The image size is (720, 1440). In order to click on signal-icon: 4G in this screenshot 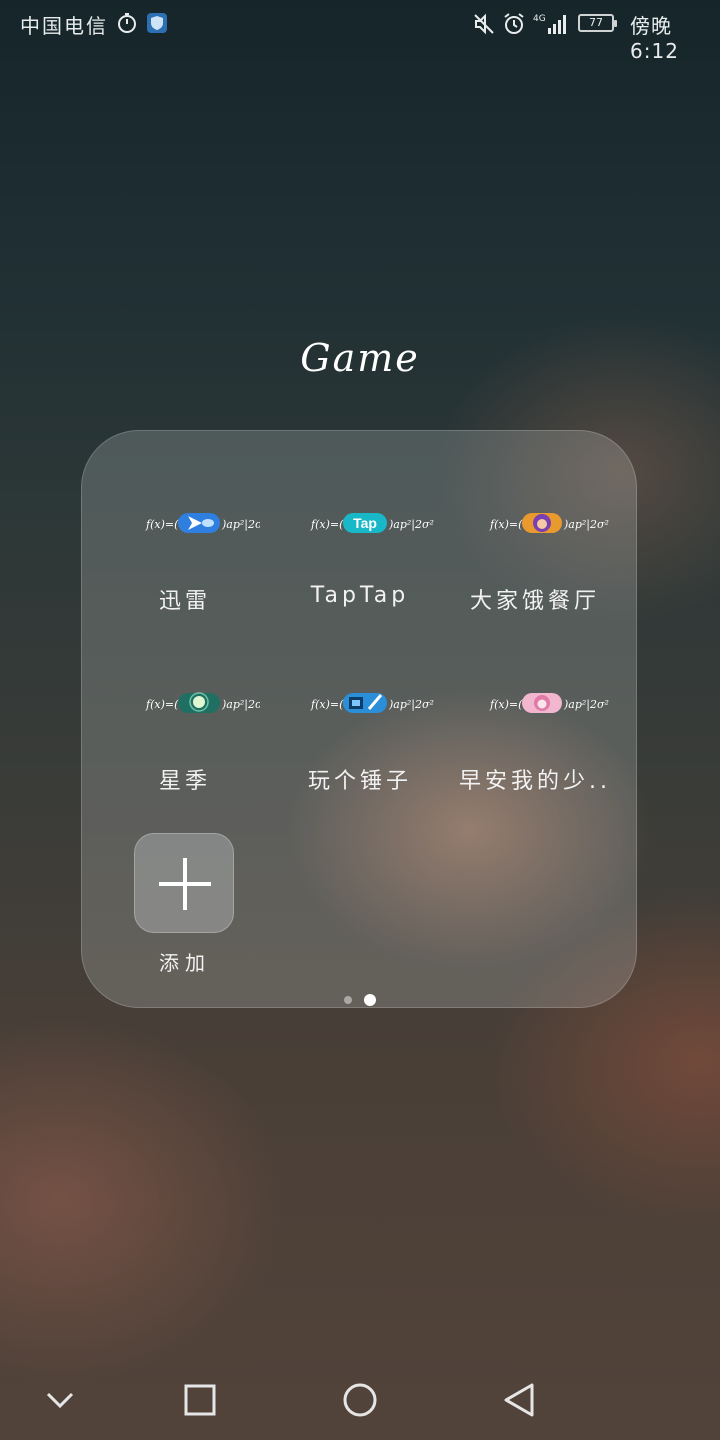, I will do `click(549, 24)`.